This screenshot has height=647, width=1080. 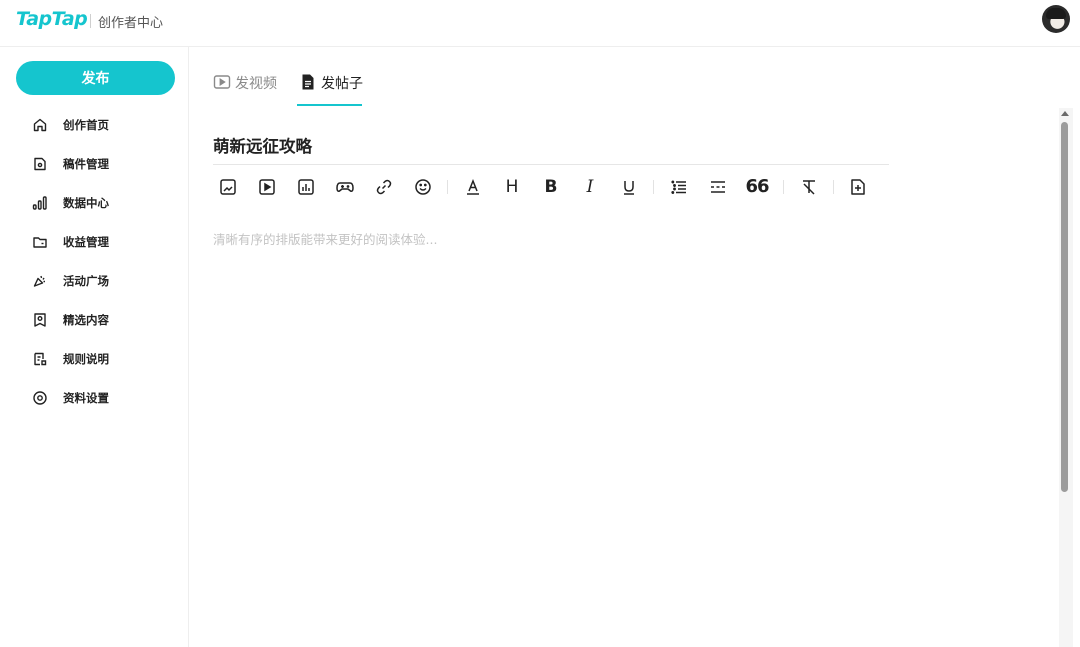 I want to click on tab-video: 发视频, so click(x=248, y=85).